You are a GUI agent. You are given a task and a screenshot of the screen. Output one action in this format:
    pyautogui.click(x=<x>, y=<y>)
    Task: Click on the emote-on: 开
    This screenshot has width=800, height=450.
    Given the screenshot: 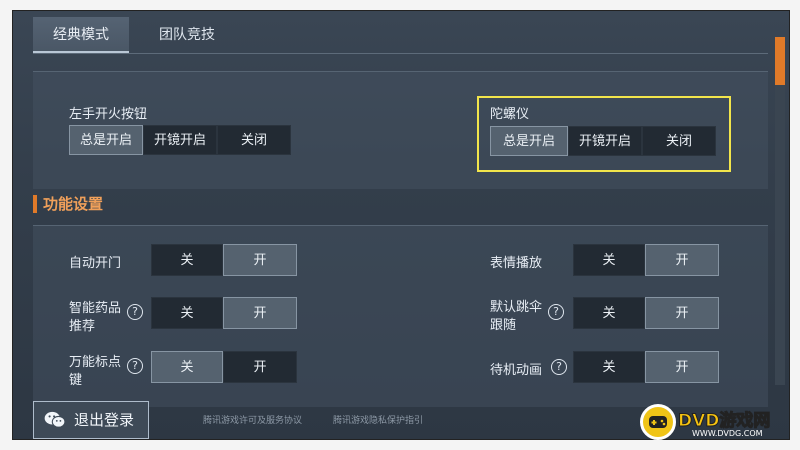 What is the action you would take?
    pyautogui.click(x=682, y=260)
    